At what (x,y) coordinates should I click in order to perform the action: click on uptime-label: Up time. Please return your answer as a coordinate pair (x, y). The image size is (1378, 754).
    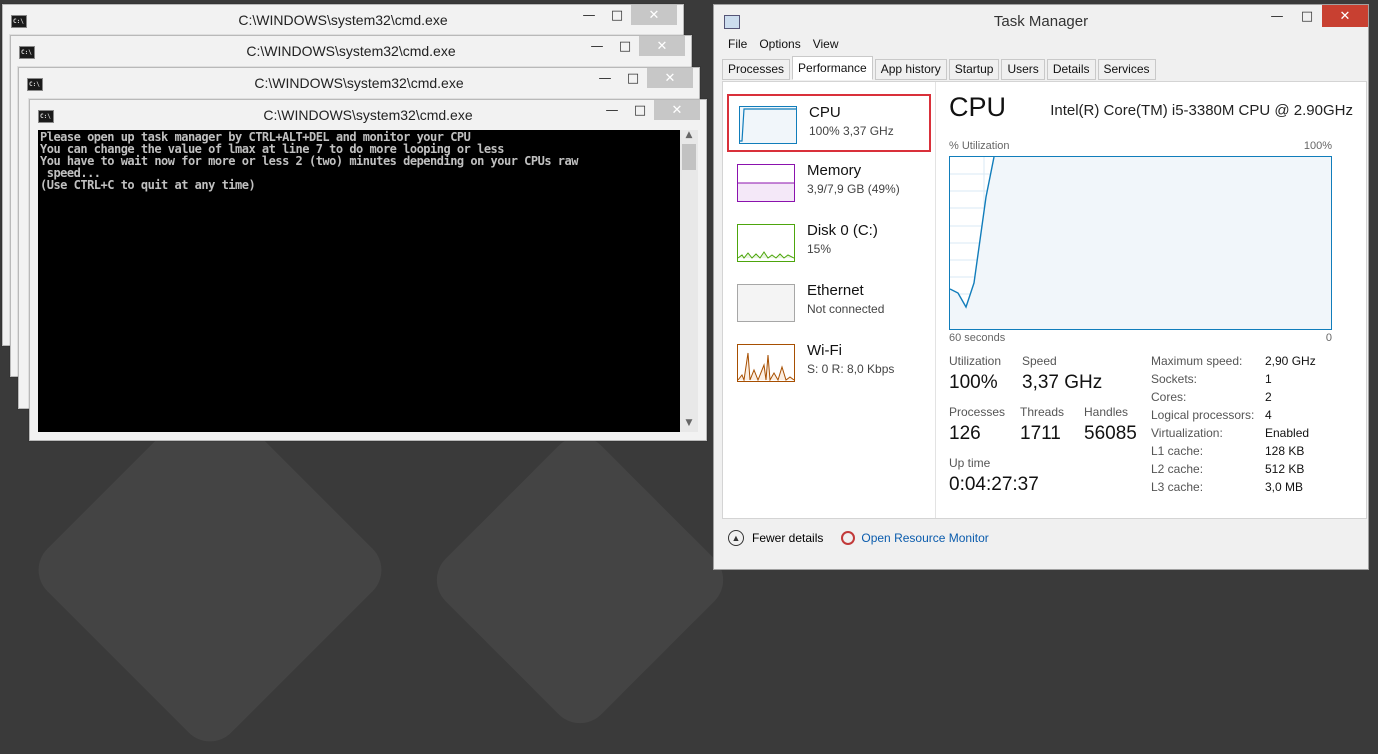
    Looking at the image, I should click on (970, 463).